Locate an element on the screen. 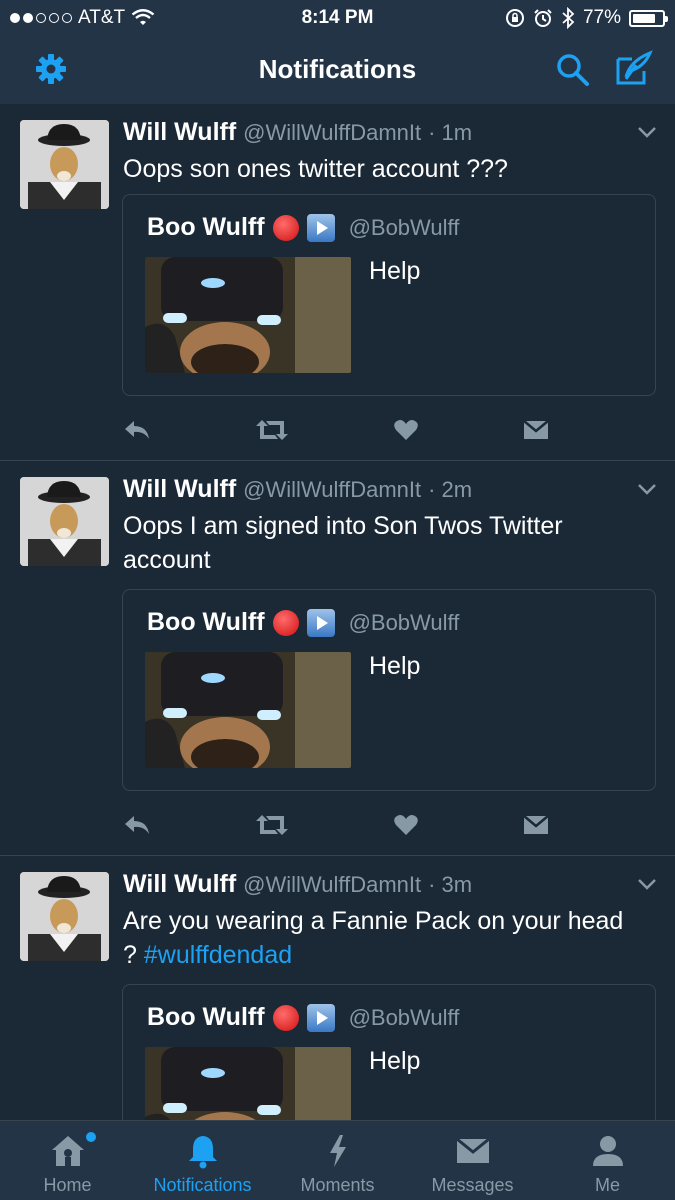 This screenshot has height=1200, width=675. person-icon is located at coordinates (607, 1151).